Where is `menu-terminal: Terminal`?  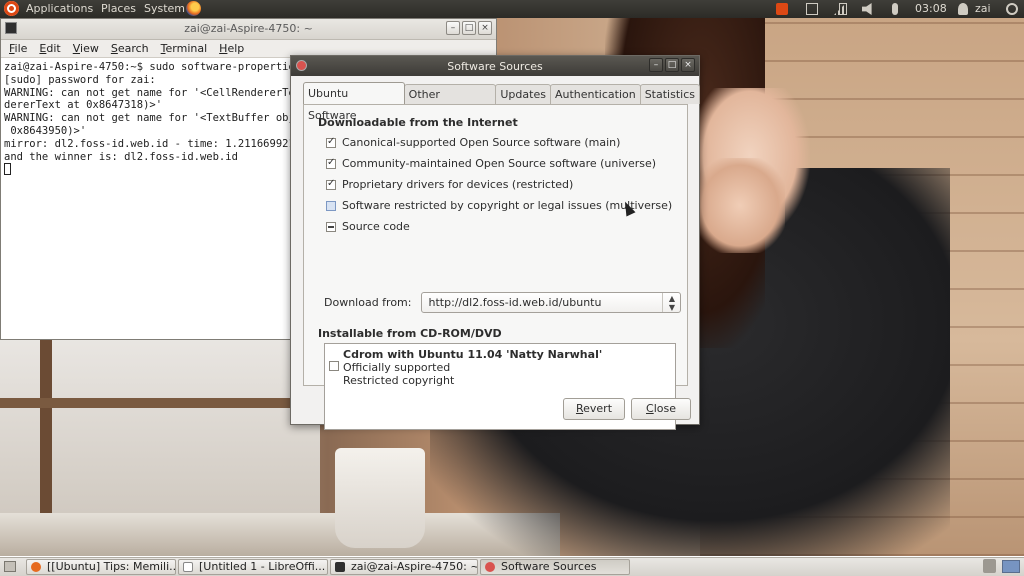
menu-terminal: Terminal is located at coordinates (184, 48).